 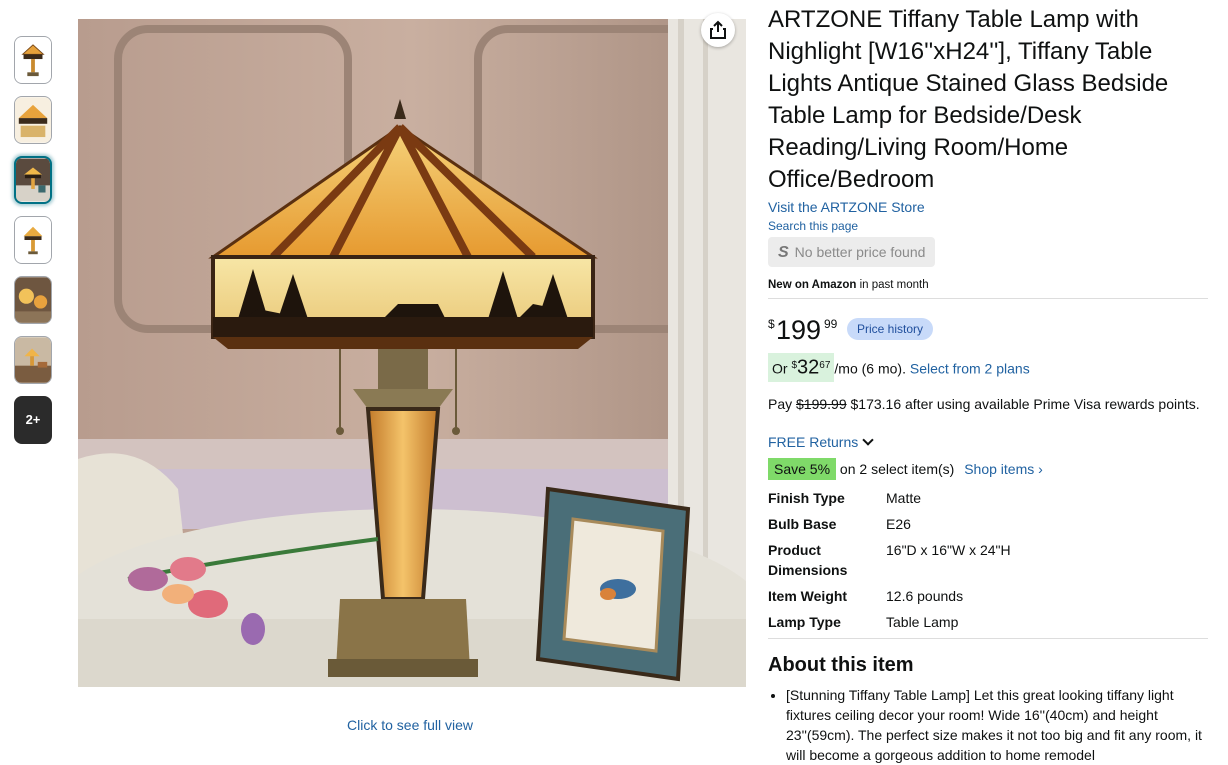 What do you see at coordinates (897, 469) in the screenshot?
I see `save-text: on 2 select item(s)` at bounding box center [897, 469].